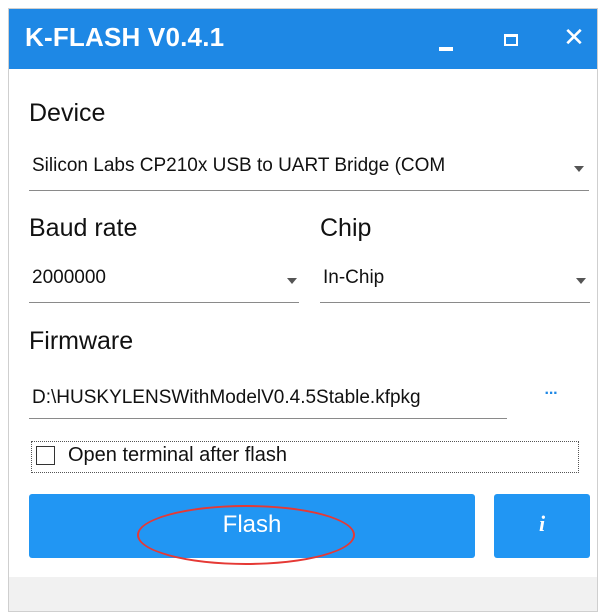  Describe the element at coordinates (551, 397) in the screenshot. I see `browse-button: ···` at that location.